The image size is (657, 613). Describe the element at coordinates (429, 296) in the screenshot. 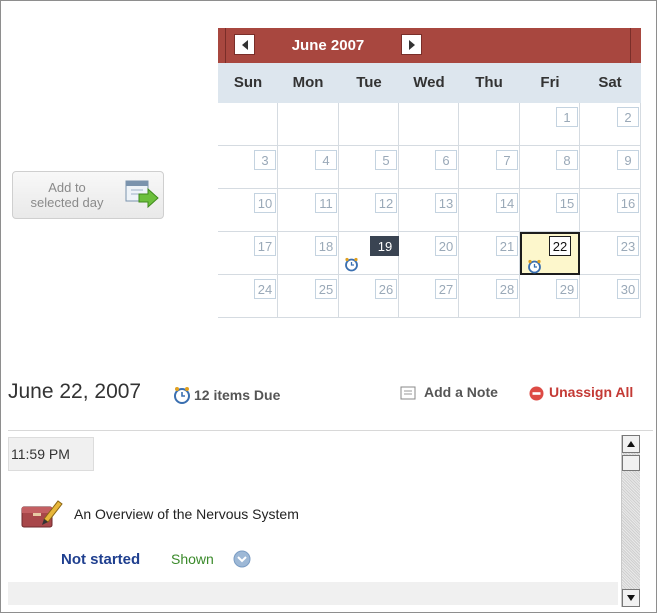

I see `calendar-day-27: 27` at that location.